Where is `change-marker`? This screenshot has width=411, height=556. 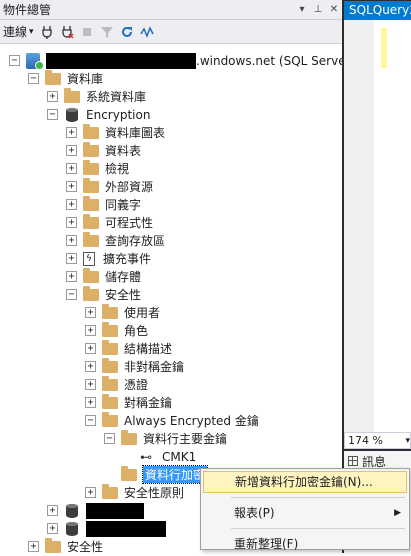 change-marker is located at coordinates (384, 48).